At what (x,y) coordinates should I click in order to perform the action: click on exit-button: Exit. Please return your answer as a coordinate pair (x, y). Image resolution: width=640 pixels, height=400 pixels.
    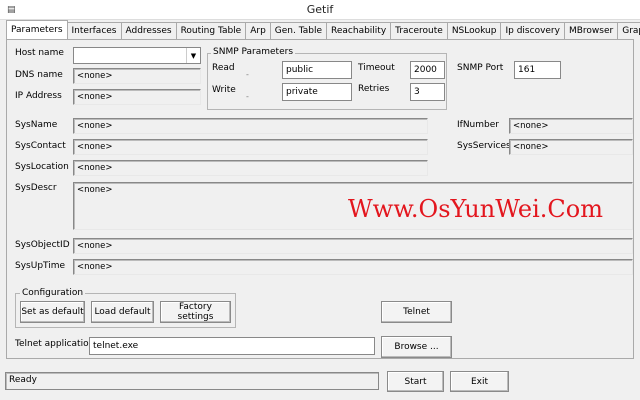
    Looking at the image, I should click on (479, 381).